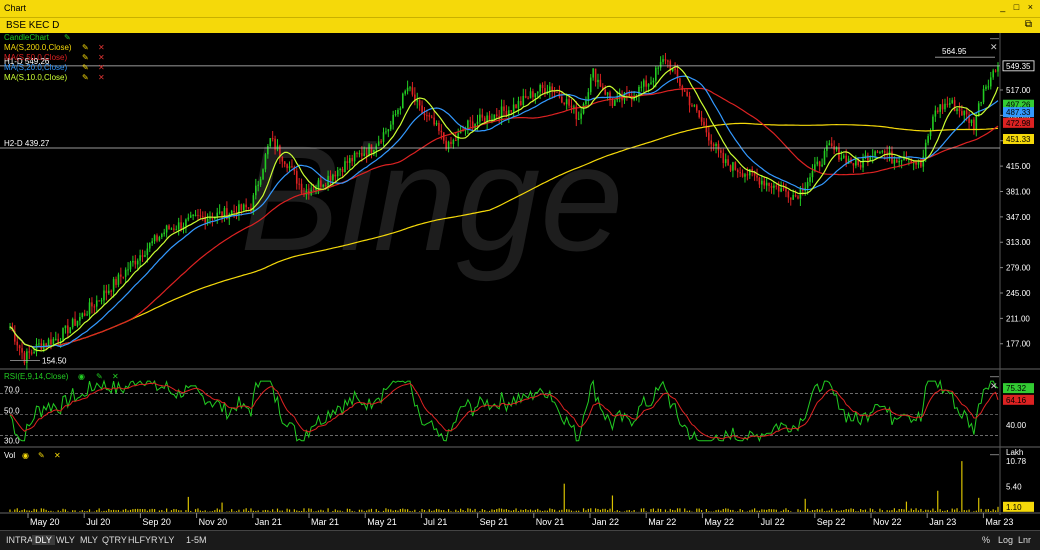 Image resolution: width=1040 pixels, height=550 pixels. I want to click on period-intra: INTRA, so click(19, 540).